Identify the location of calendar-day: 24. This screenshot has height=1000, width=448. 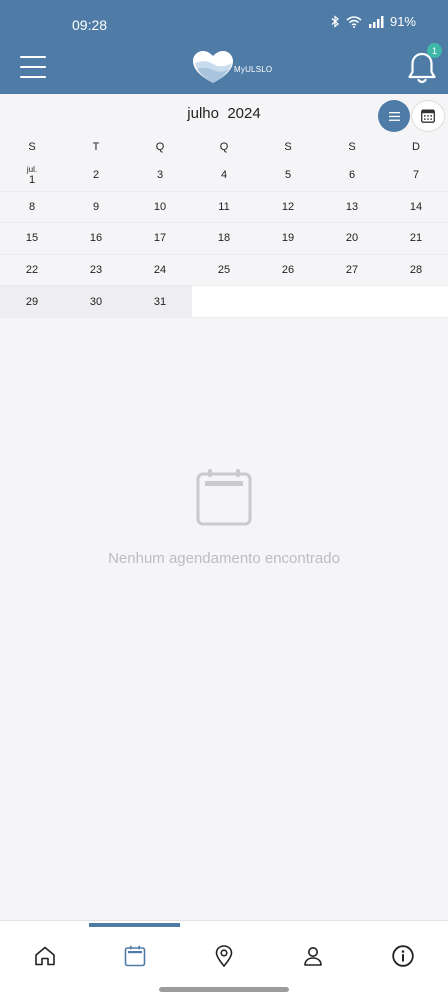
(160, 270).